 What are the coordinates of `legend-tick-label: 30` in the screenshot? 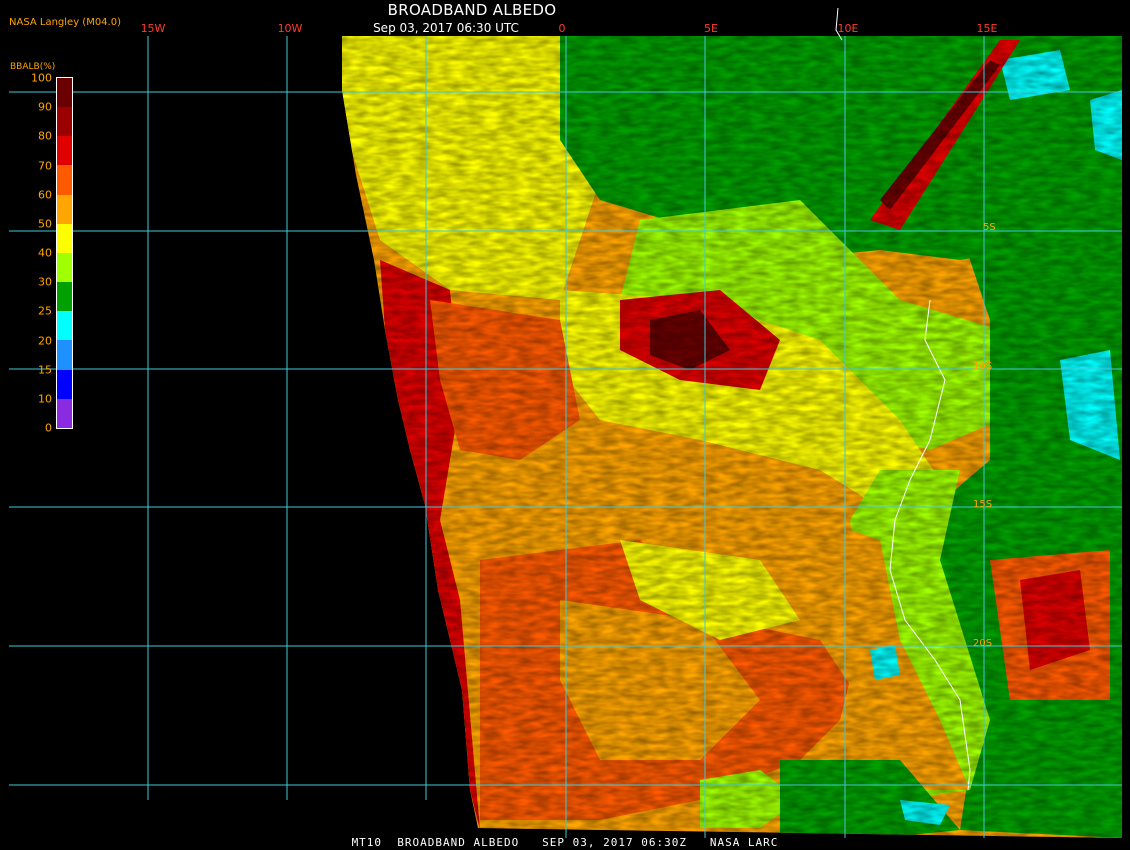 It's located at (45, 282).